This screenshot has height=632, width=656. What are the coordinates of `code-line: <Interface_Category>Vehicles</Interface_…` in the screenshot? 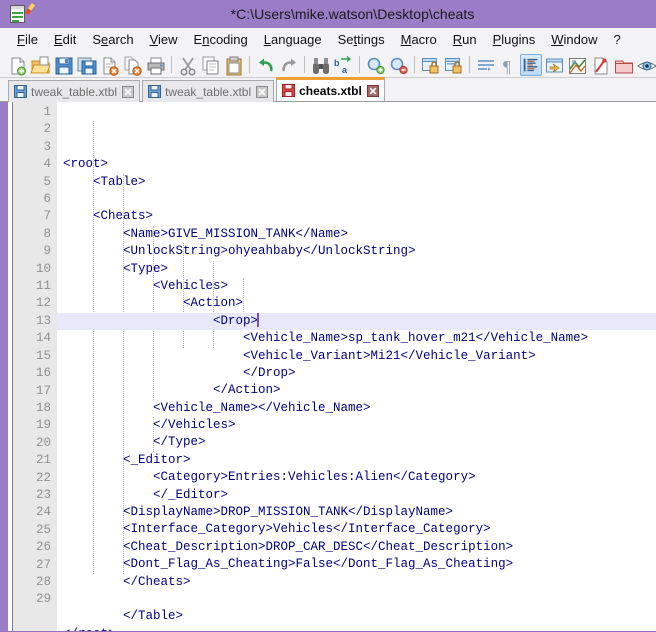 It's located at (356, 529).